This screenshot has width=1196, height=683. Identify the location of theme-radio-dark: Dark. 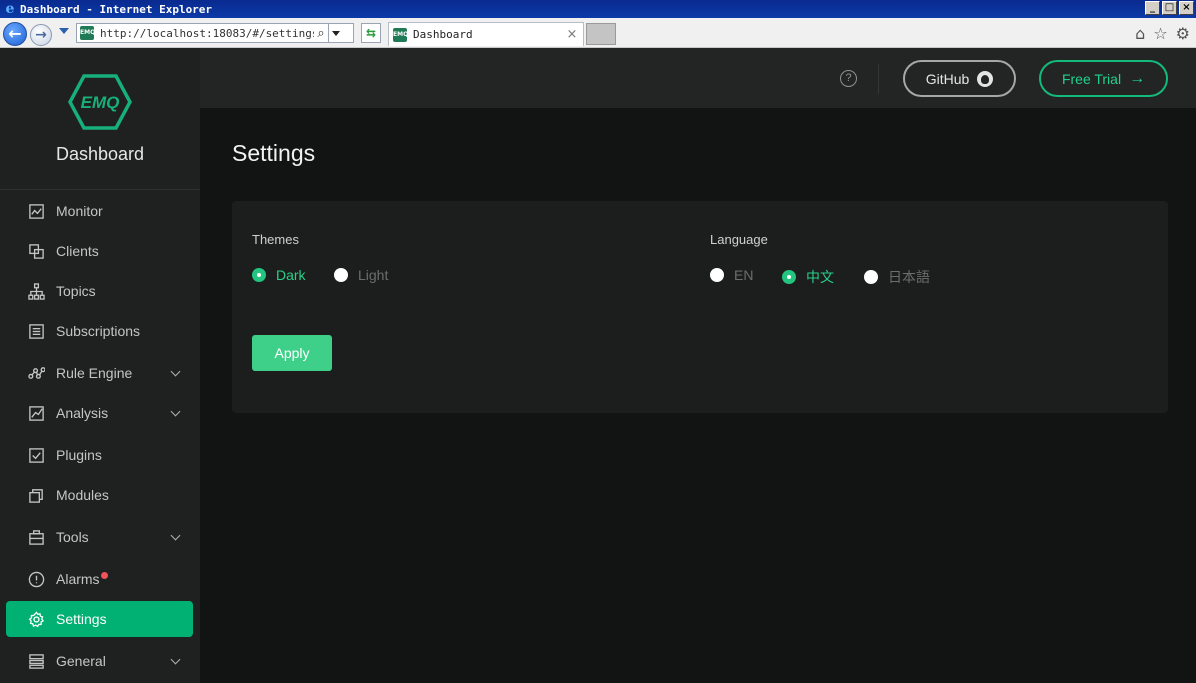
(279, 275).